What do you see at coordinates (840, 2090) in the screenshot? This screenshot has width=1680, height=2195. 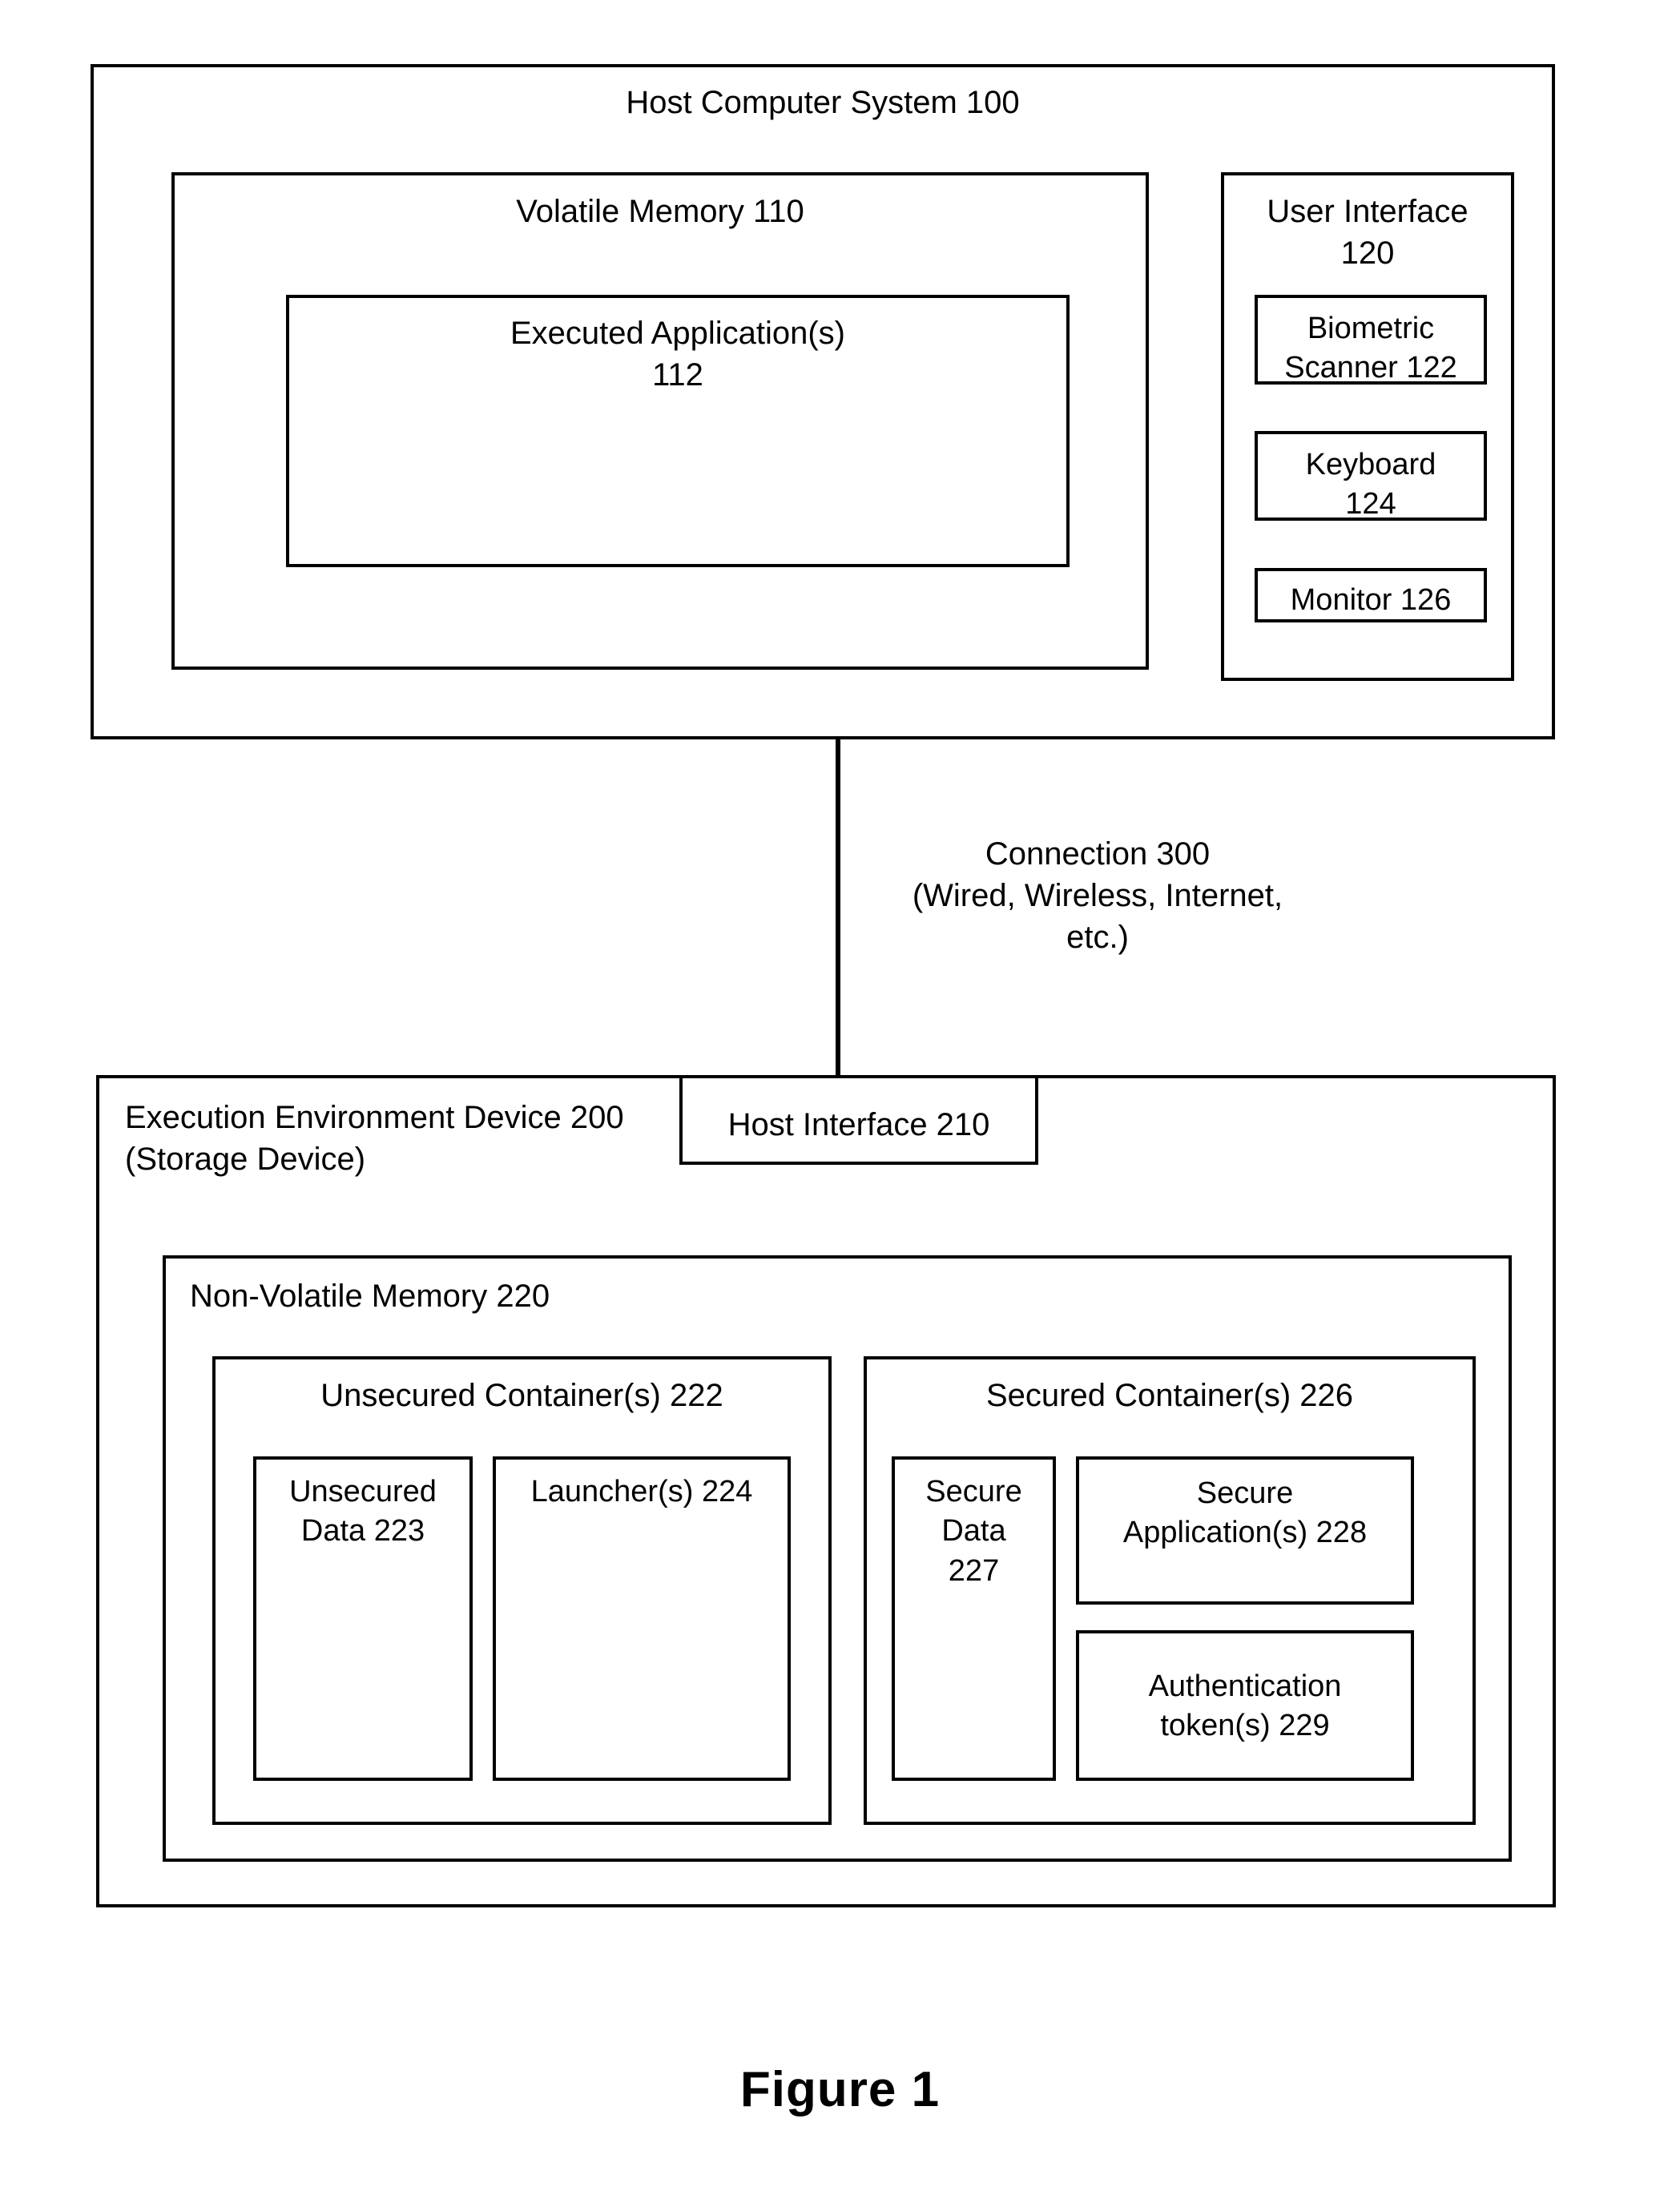 I see `figure-caption: Figure 1` at bounding box center [840, 2090].